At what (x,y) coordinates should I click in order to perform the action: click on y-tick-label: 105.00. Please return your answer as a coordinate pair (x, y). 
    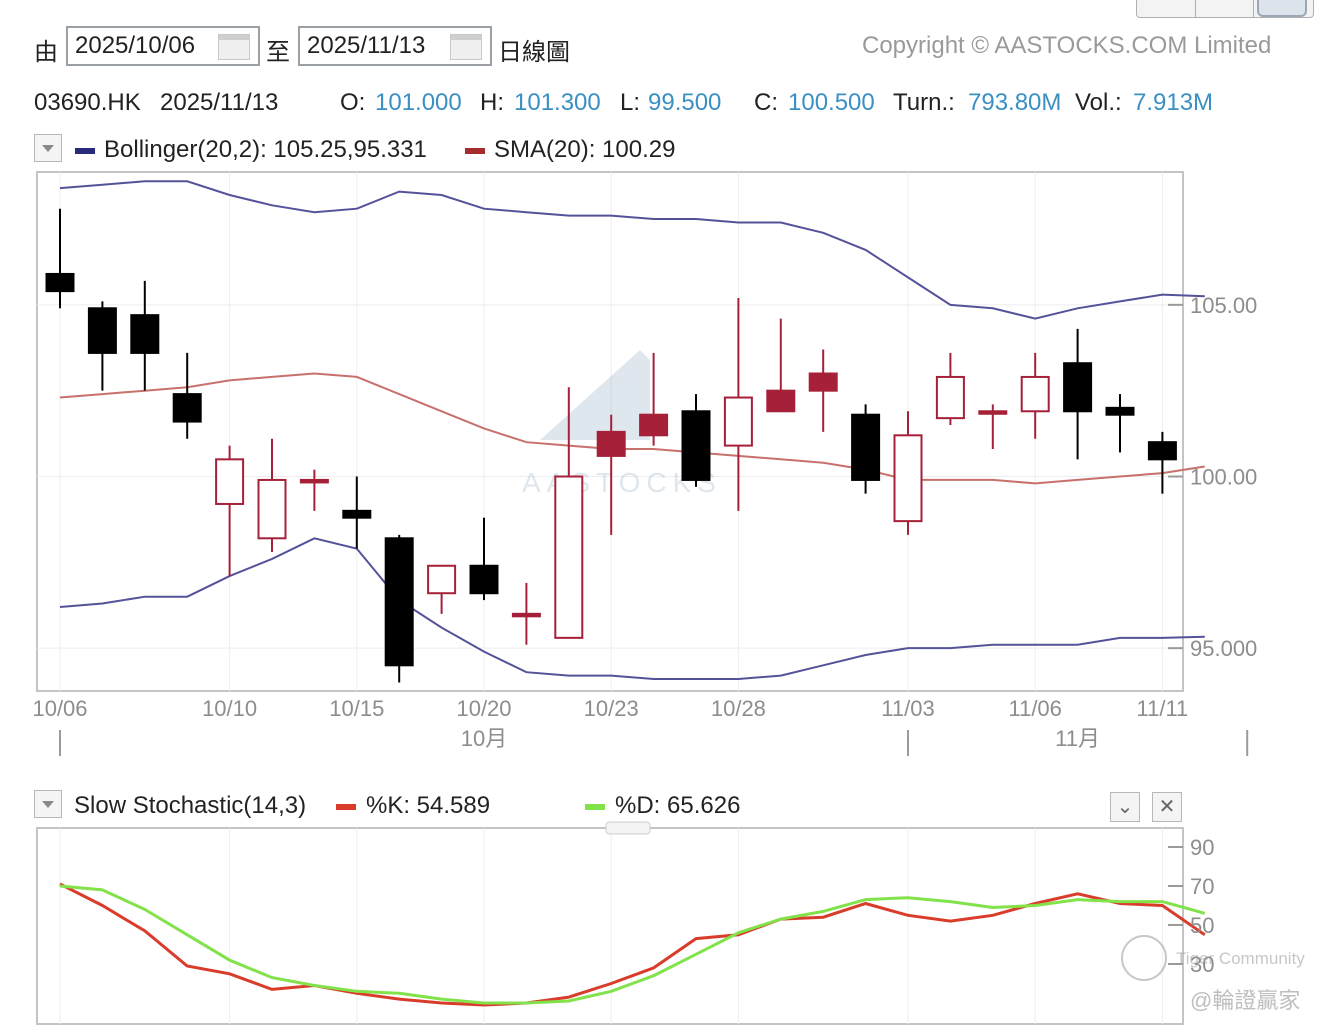
    Looking at the image, I should click on (1223, 305).